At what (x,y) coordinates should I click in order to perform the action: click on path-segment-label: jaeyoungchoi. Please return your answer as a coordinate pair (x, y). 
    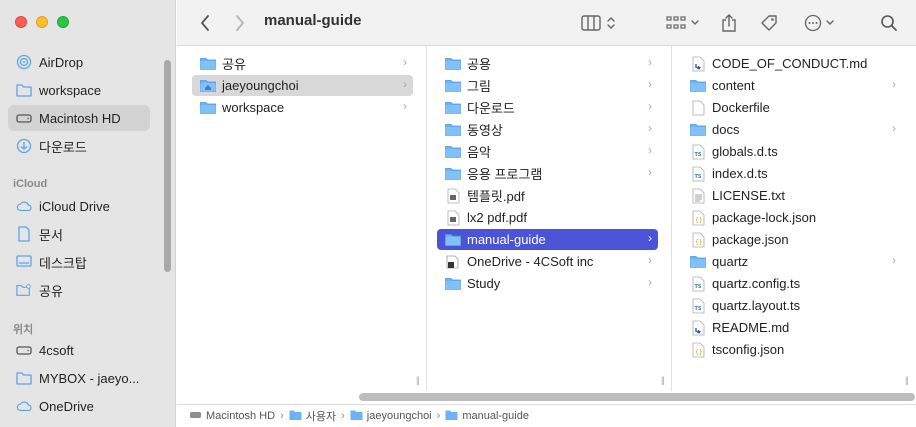
    Looking at the image, I should click on (399, 416).